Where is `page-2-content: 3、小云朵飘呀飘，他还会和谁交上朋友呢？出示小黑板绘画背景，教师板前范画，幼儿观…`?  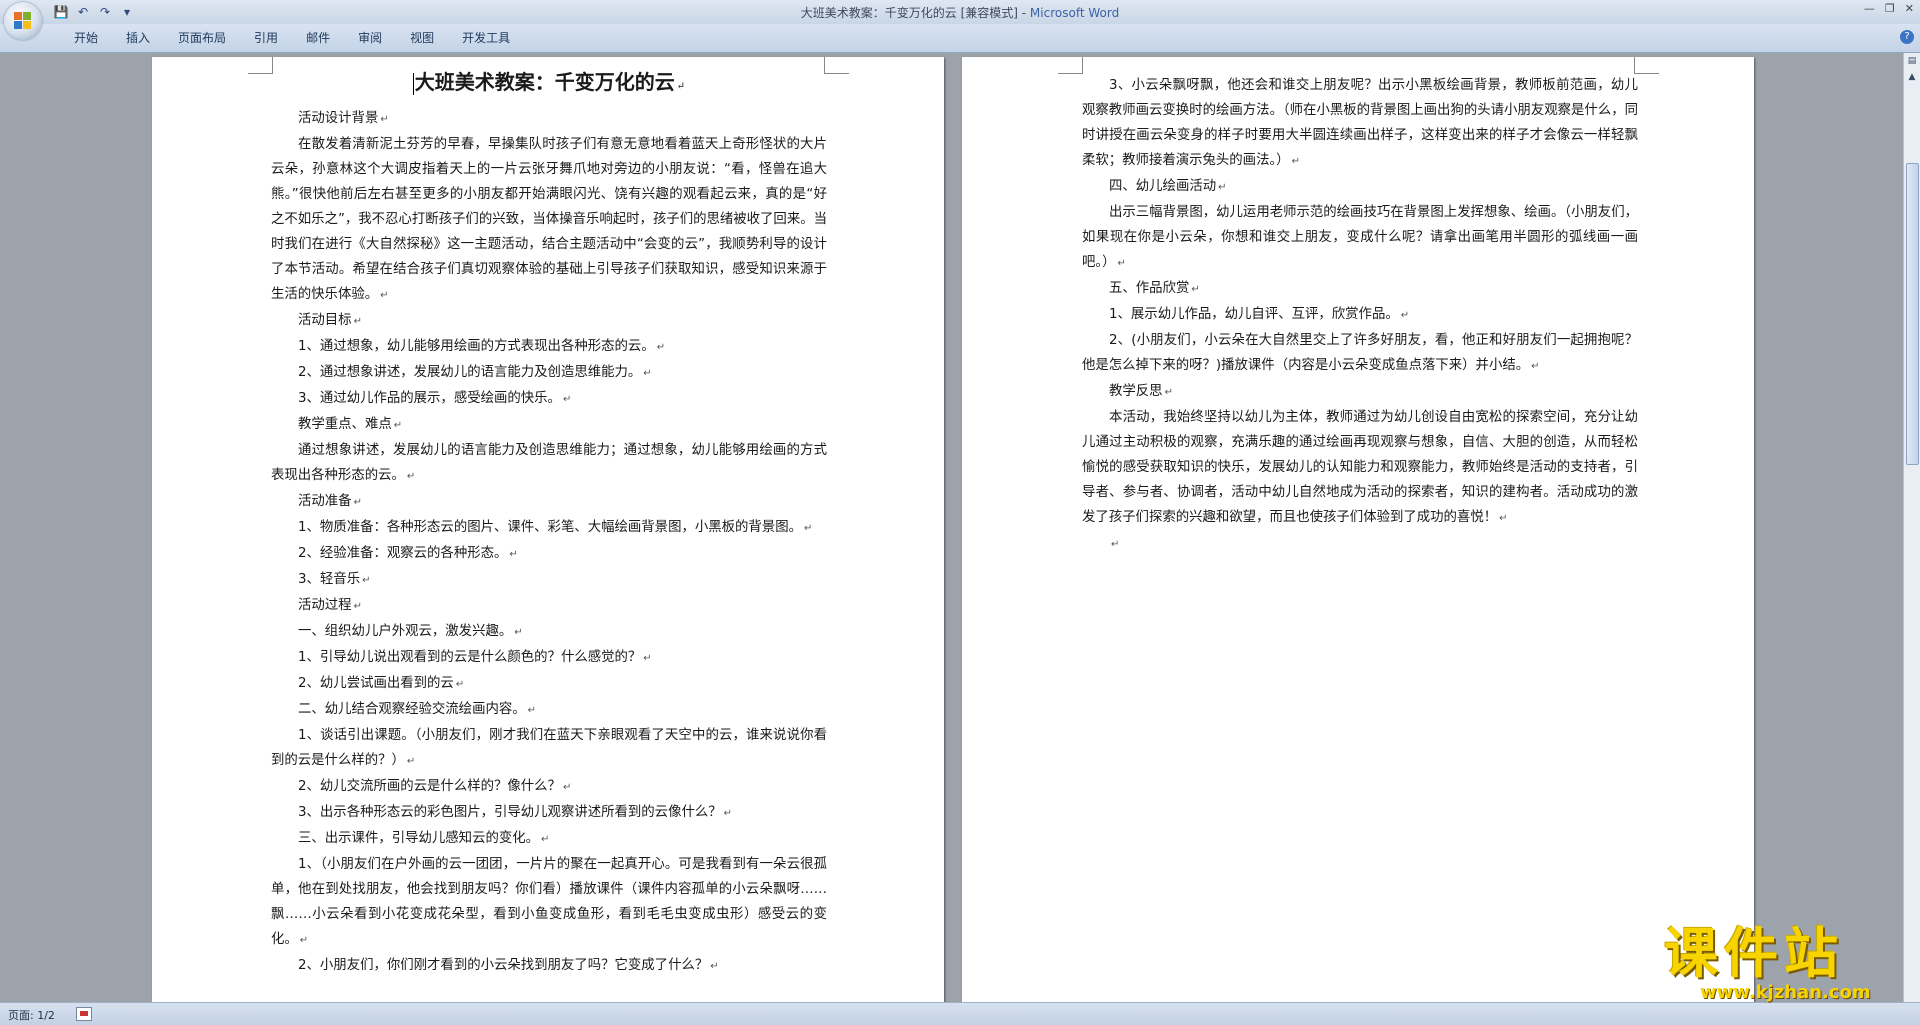
page-2-content: 3、小云朵飘呀飘，他还会和谁交上朋友呢？出示小黑板绘画背景，教师板前范画，幼儿观… is located at coordinates (1360, 307).